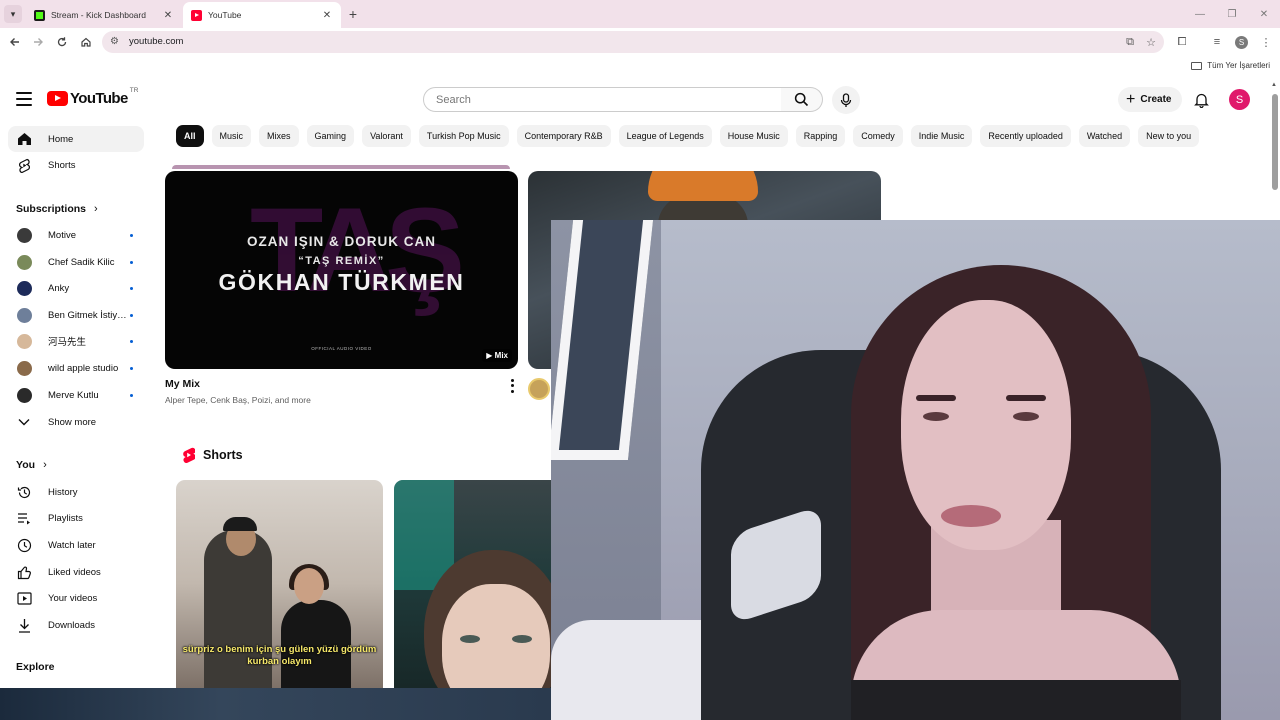  I want to click on scroll-up-arrow-icon: ▲, so click(1274, 85).